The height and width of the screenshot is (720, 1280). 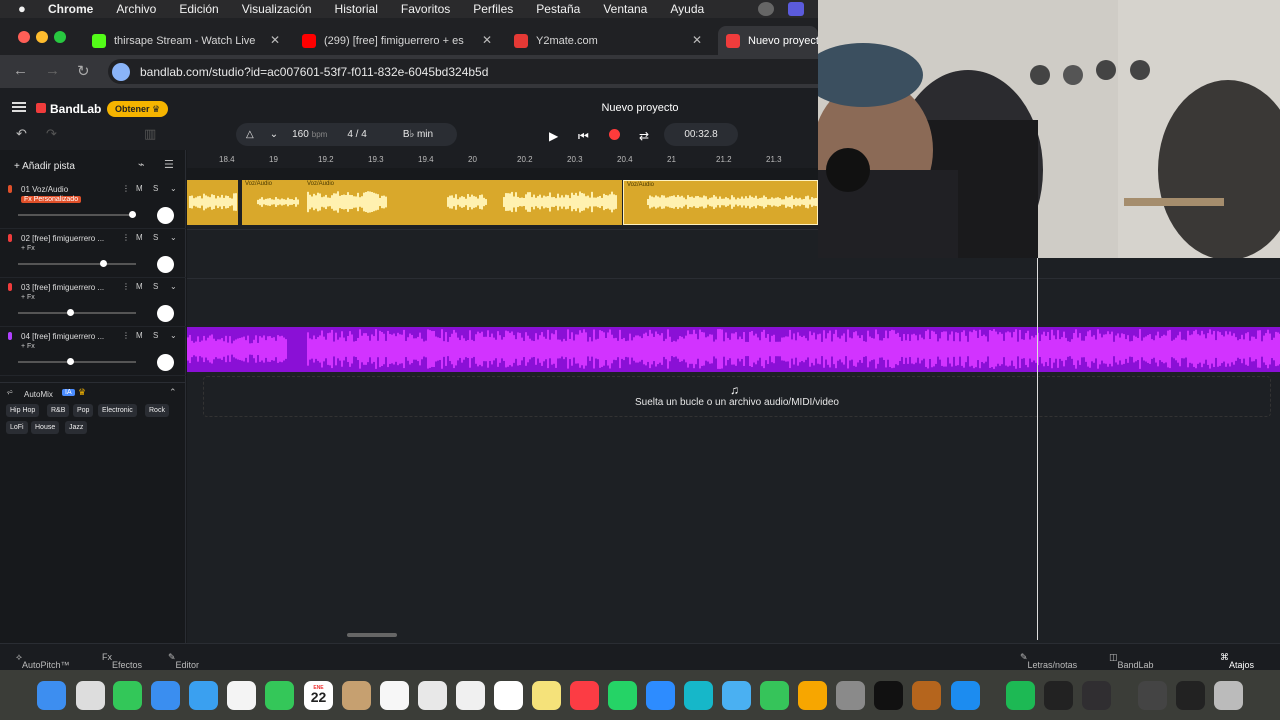 What do you see at coordinates (23, 410) in the screenshot?
I see `genre-hip-hop: Hip Hop` at bounding box center [23, 410].